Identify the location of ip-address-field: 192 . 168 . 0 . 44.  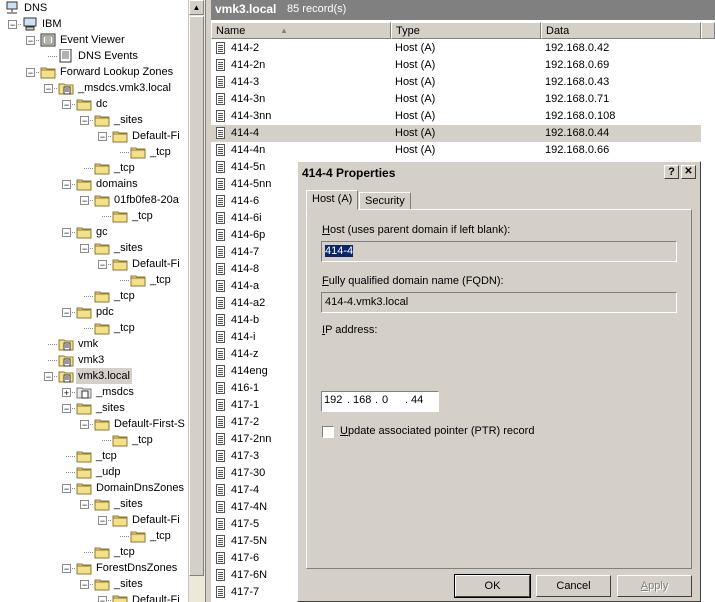
(380, 401).